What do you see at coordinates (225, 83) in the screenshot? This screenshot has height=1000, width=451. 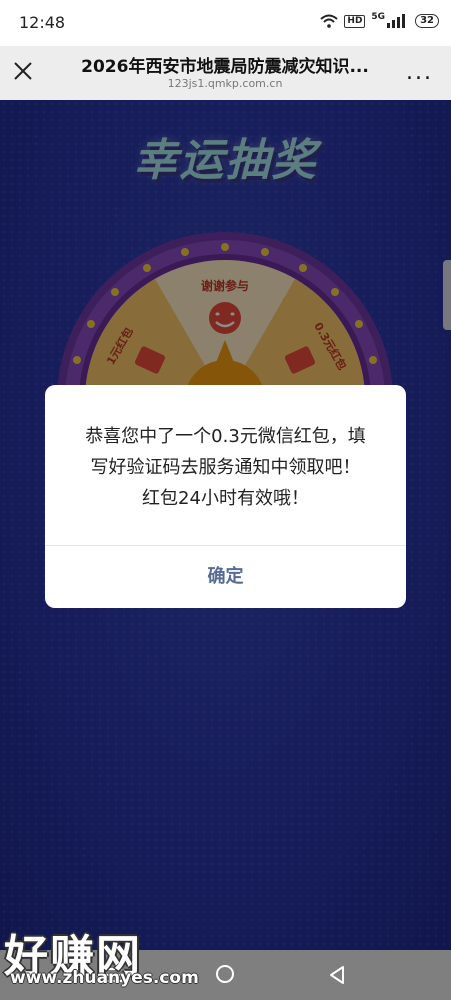 I see `page-url: 123js1.qmkp.com.cn` at bounding box center [225, 83].